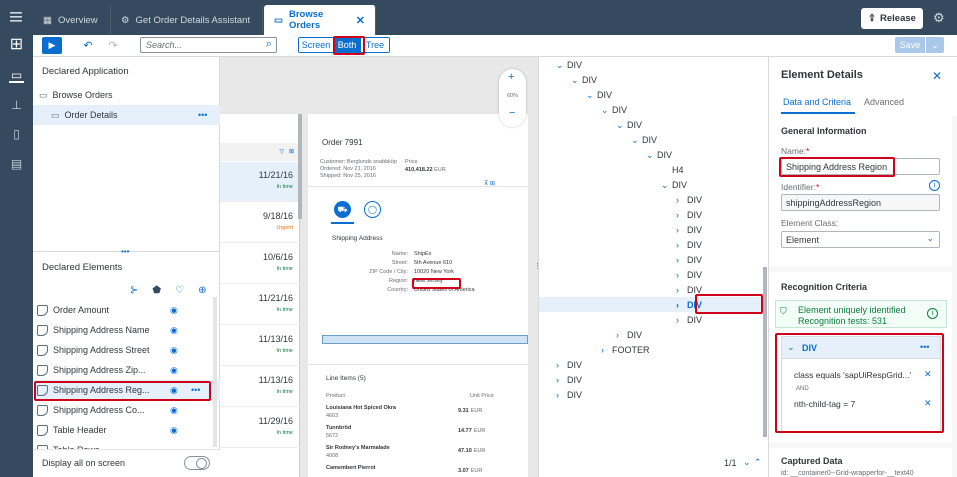 The height and width of the screenshot is (477, 957). Describe the element at coordinates (16, 105) in the screenshot. I see `sitemap-icon: ⊥` at that location.